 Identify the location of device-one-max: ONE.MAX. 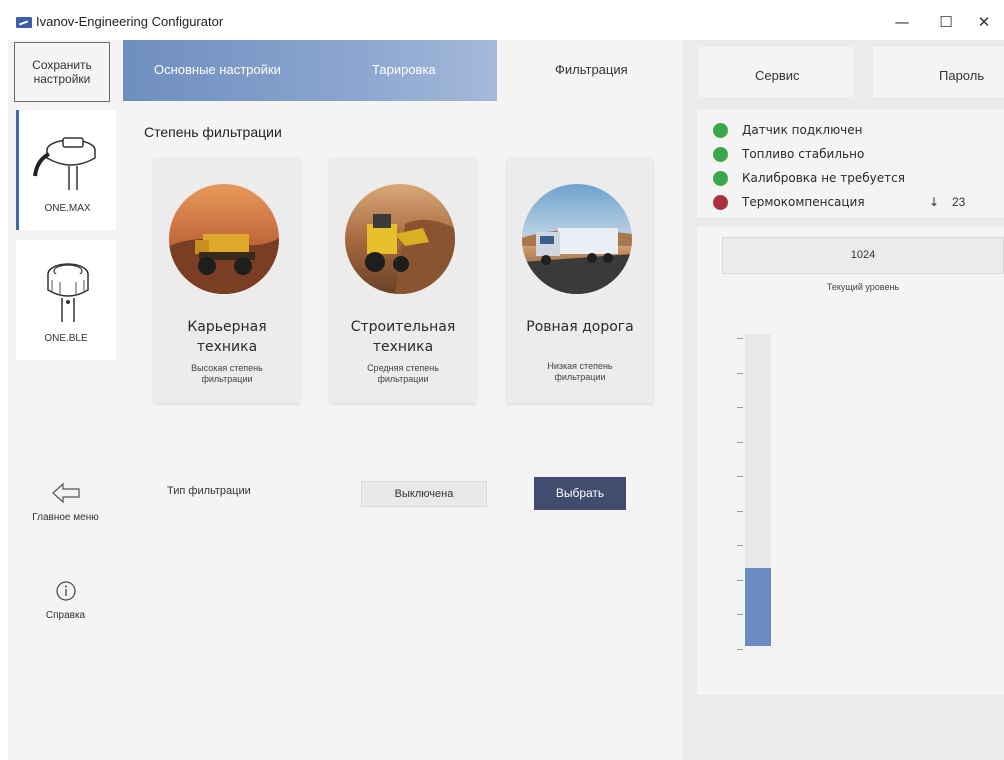
(66, 170).